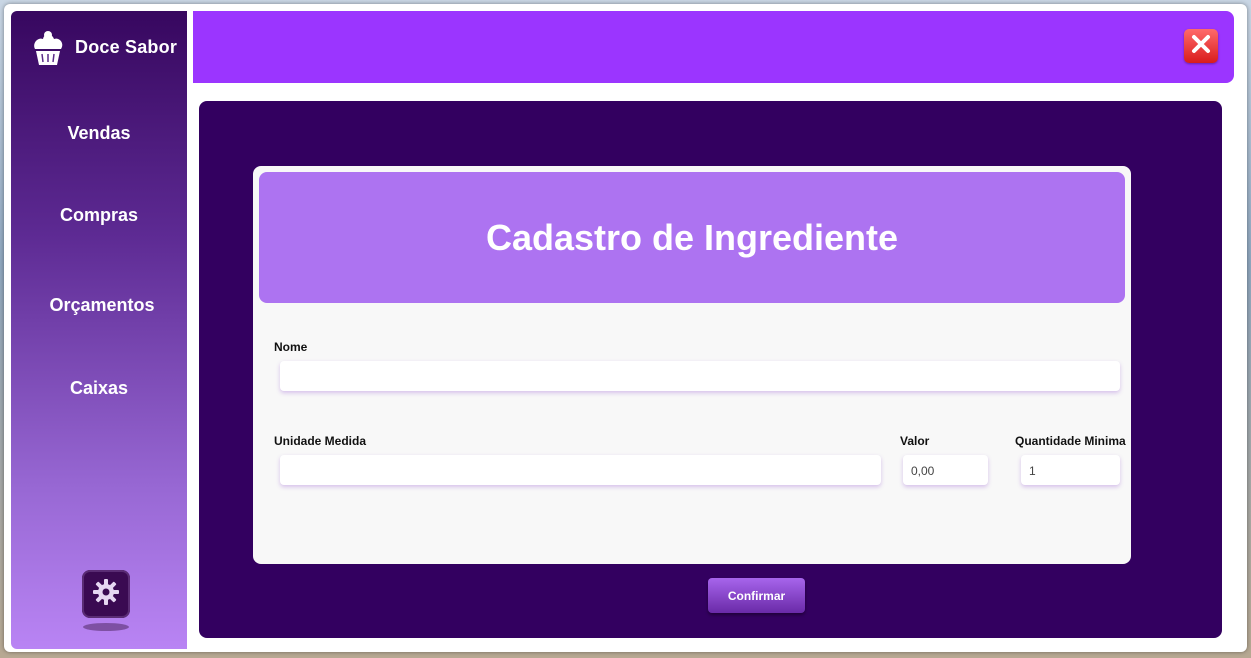 Image resolution: width=1251 pixels, height=658 pixels. What do you see at coordinates (320, 441) in the screenshot?
I see `unidade-medida-label: Unidade Medida` at bounding box center [320, 441].